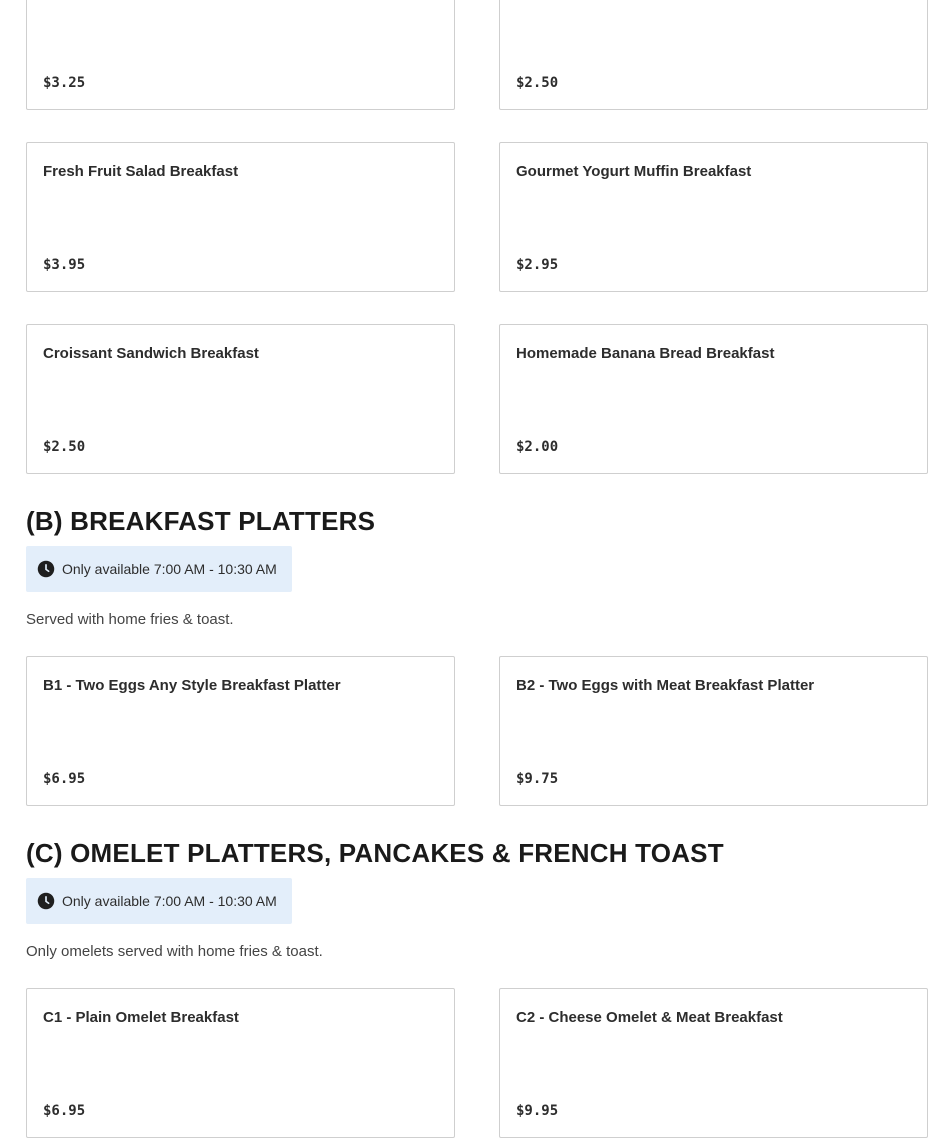  What do you see at coordinates (537, 1111) in the screenshot?
I see `menu-item-price: $9.95` at bounding box center [537, 1111].